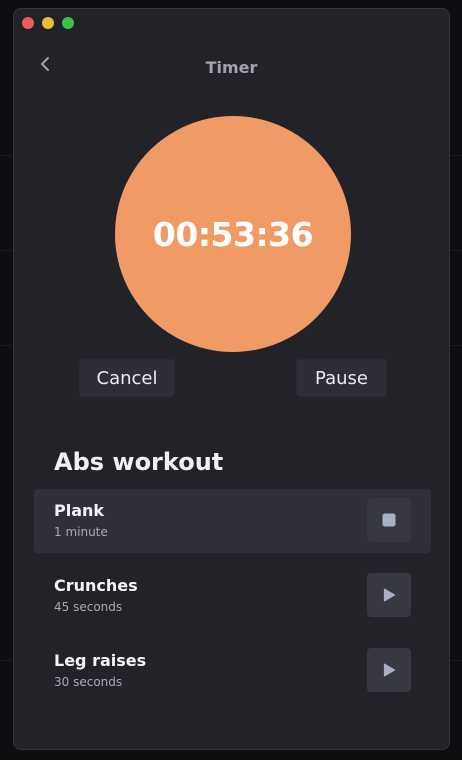 This screenshot has height=760, width=462. I want to click on close-window-button, so click(28, 23).